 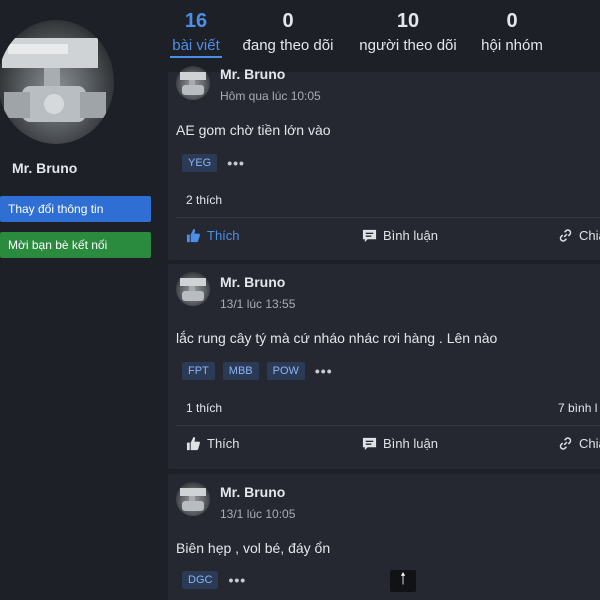 What do you see at coordinates (408, 21) in the screenshot?
I see `stat-followers-count: 10` at bounding box center [408, 21].